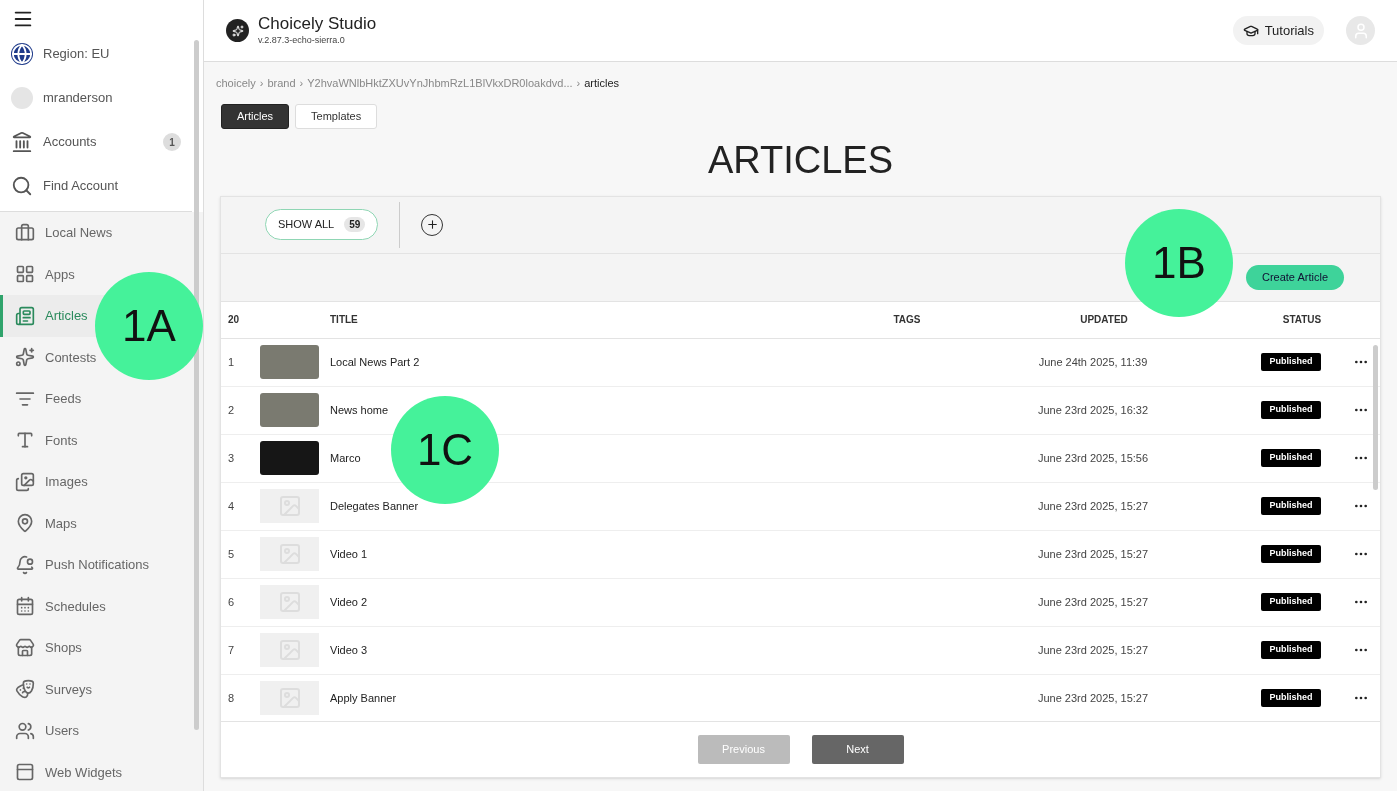 The height and width of the screenshot is (791, 1397). What do you see at coordinates (46, 523) in the screenshot?
I see `sidebar-item: Maps` at bounding box center [46, 523].